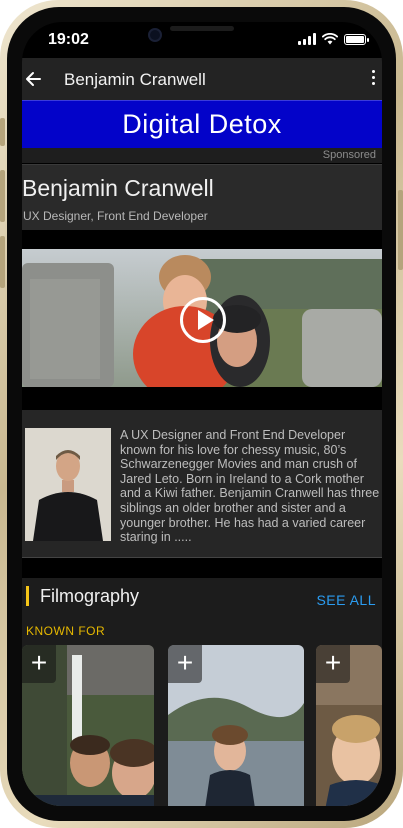  What do you see at coordinates (115, 216) in the screenshot?
I see `profile-role: UX Designer, Front End Developer` at bounding box center [115, 216].